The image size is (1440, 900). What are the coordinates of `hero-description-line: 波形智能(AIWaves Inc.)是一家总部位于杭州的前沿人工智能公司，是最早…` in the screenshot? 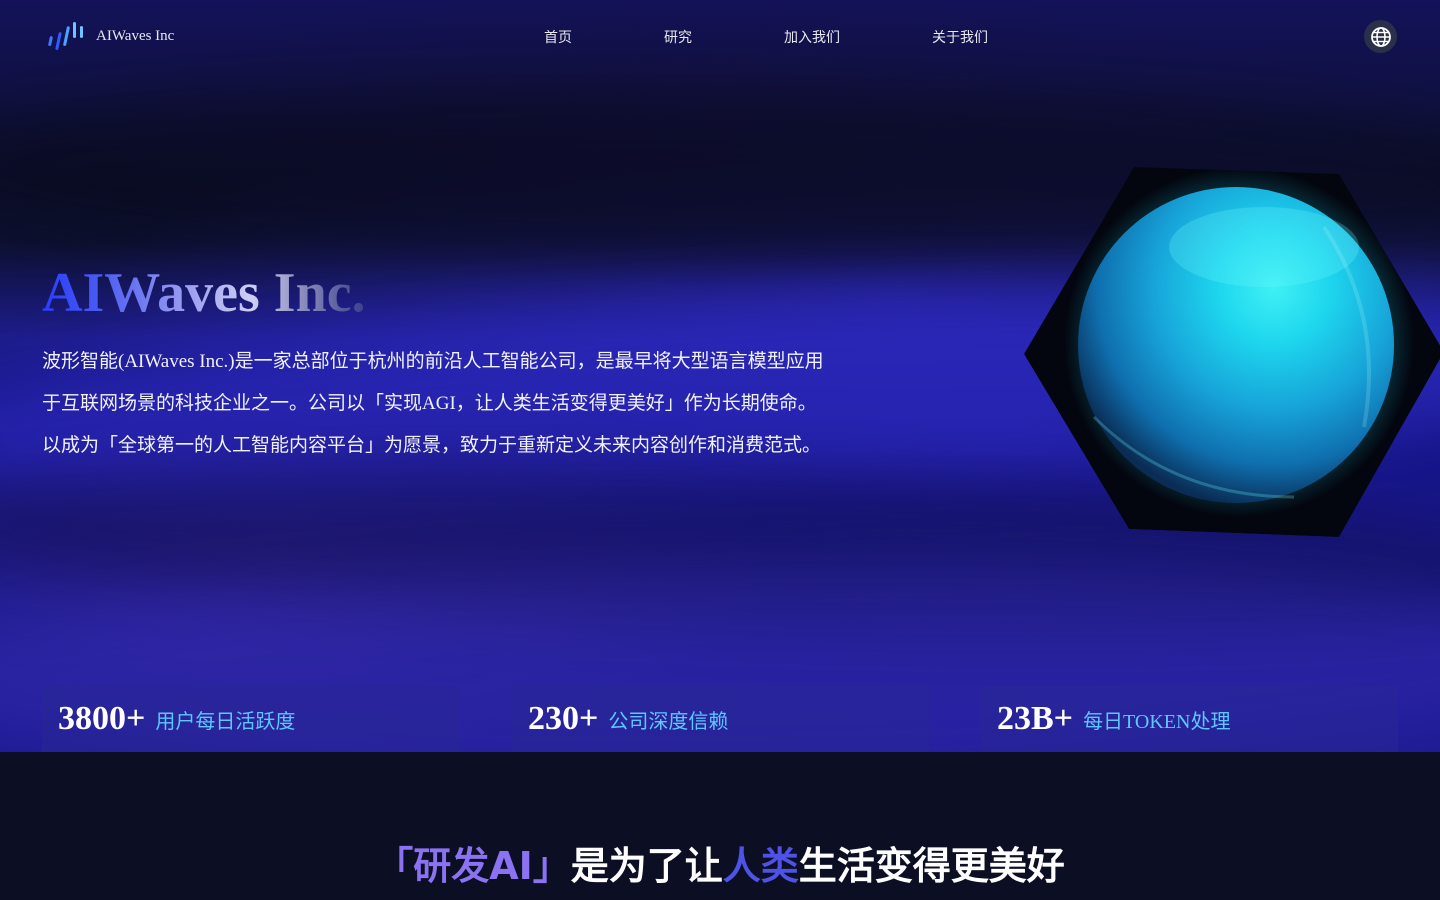 It's located at (433, 361).